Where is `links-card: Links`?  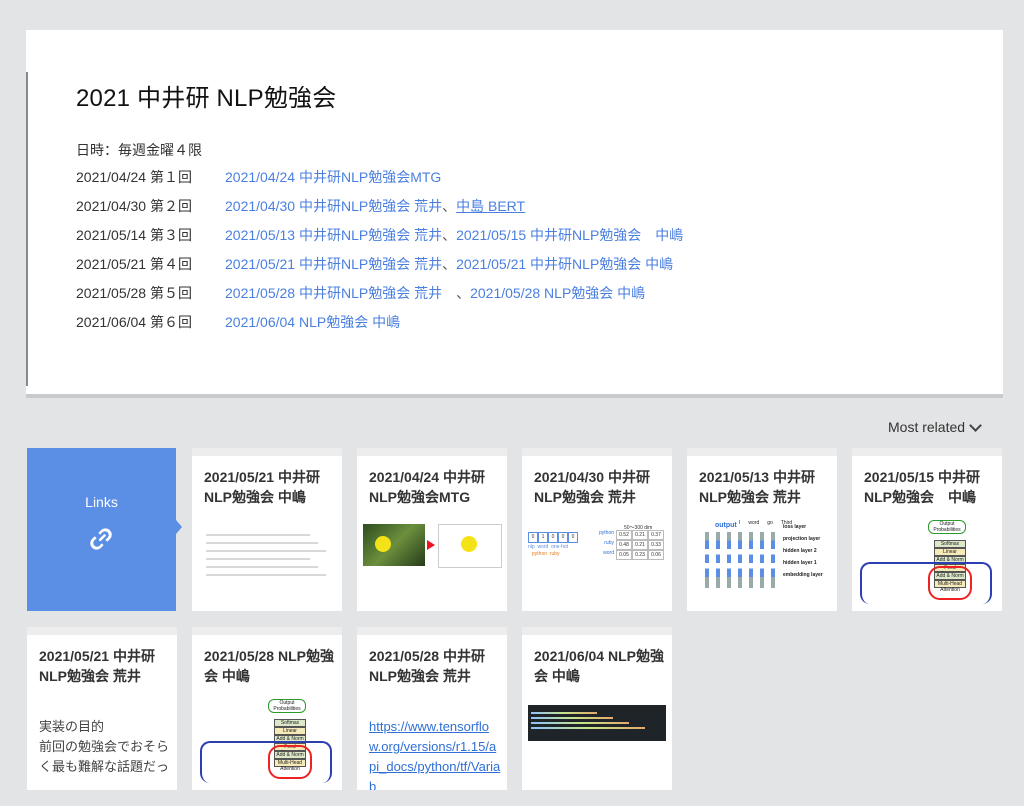
links-card: Links is located at coordinates (104, 529).